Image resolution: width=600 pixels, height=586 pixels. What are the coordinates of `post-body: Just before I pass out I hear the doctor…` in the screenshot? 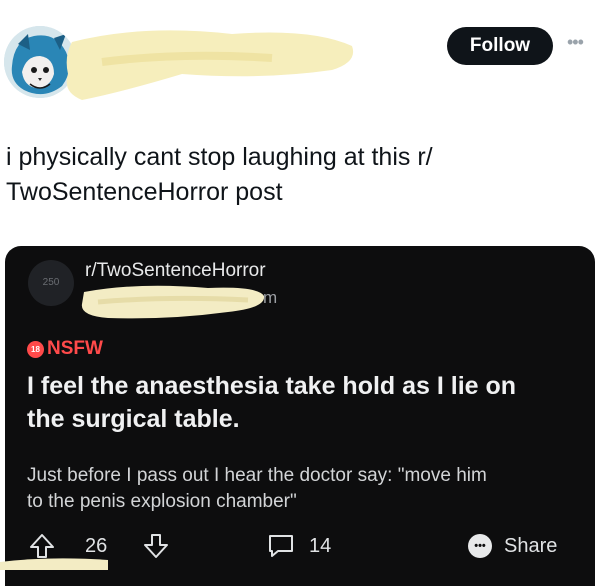 It's located at (307, 489).